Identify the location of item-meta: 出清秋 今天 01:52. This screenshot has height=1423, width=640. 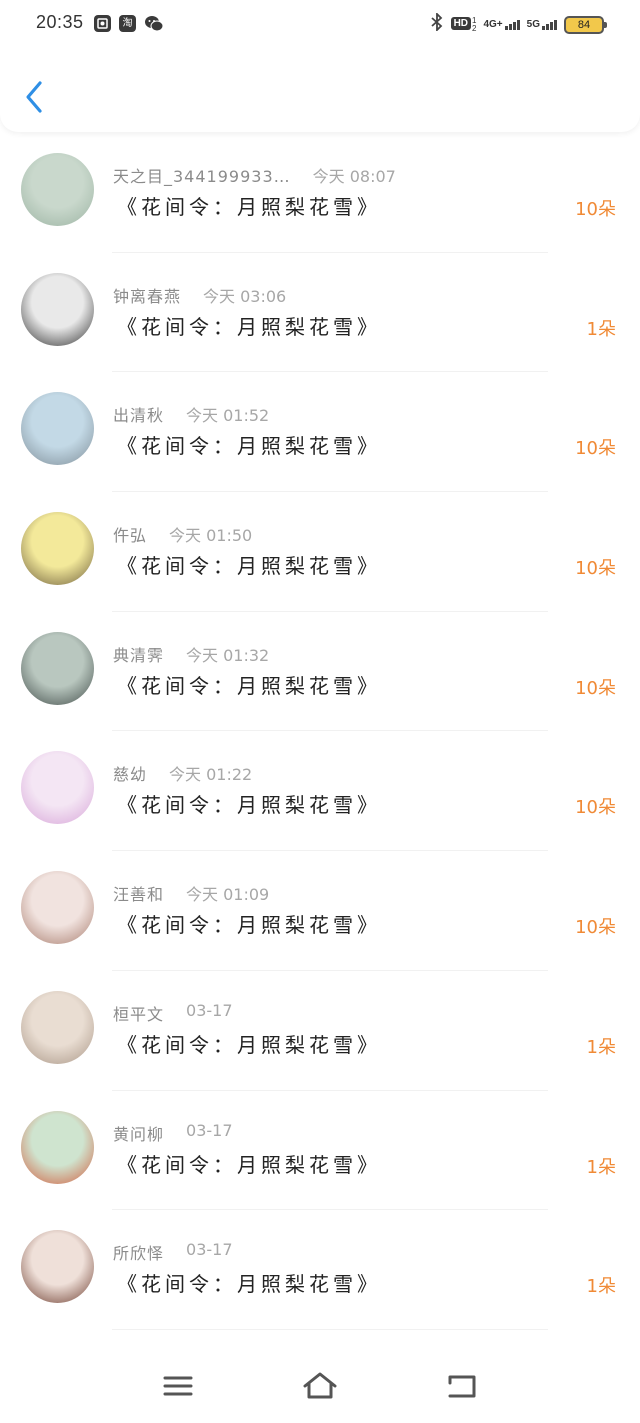
(191, 414).